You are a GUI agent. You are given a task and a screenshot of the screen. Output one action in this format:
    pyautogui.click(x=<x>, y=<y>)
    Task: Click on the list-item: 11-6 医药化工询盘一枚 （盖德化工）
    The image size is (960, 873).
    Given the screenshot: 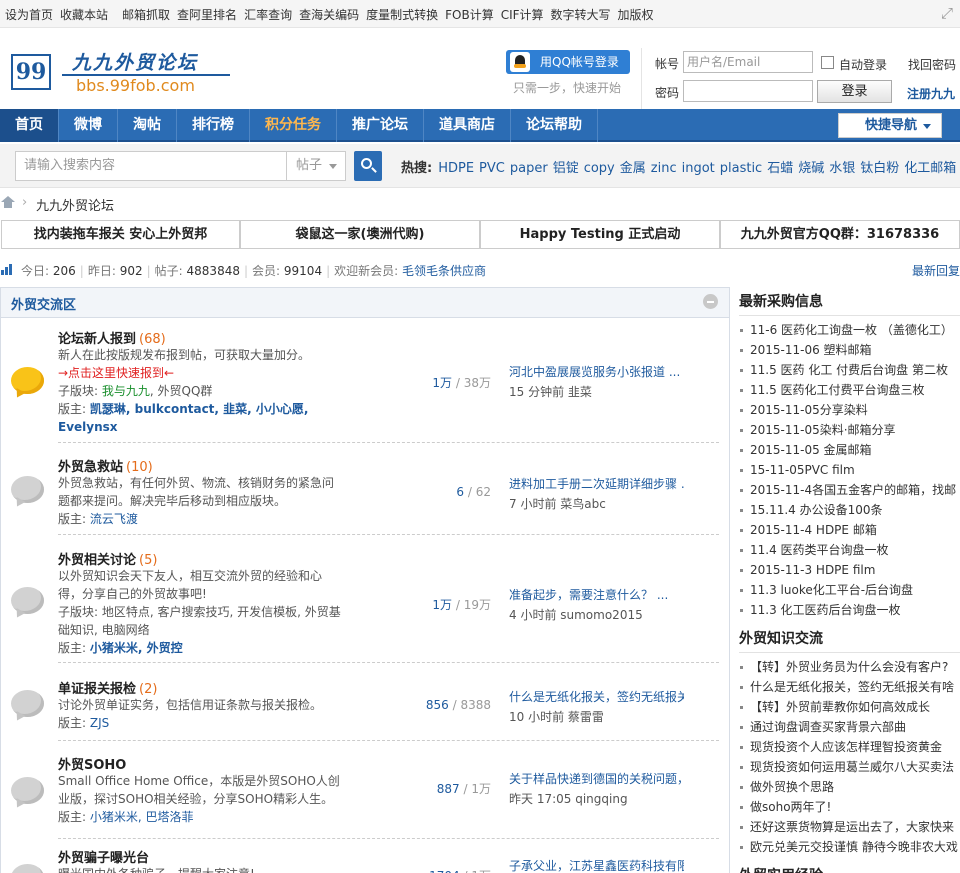 What is the action you would take?
    pyautogui.click(x=849, y=330)
    